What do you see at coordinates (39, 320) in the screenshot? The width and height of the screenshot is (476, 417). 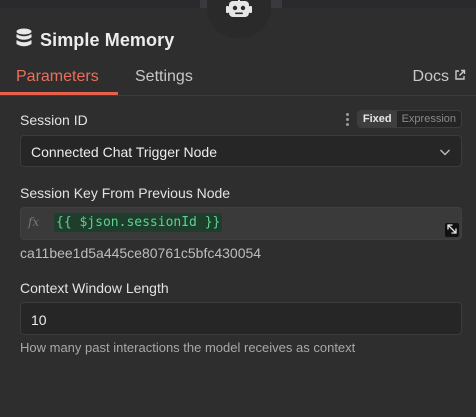 I see `context-window-value: 10` at bounding box center [39, 320].